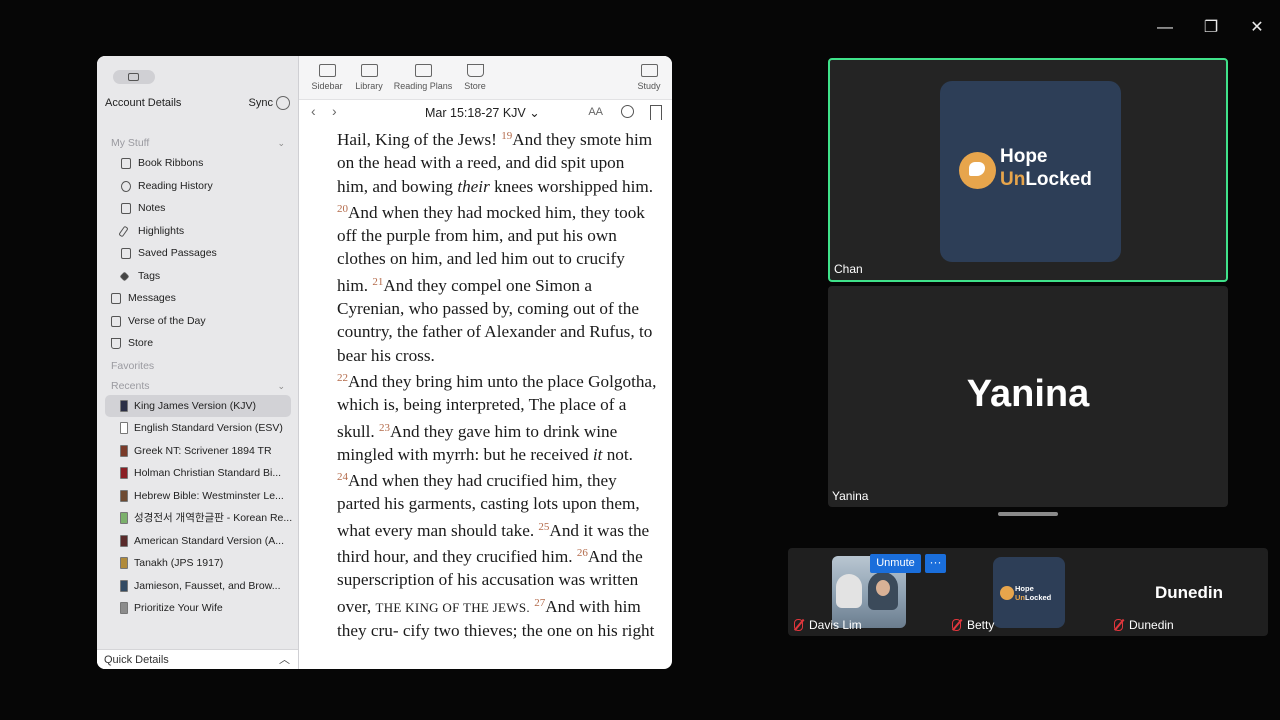  I want to click on video-tile-yanina: Yanina Yanina, so click(1028, 396).